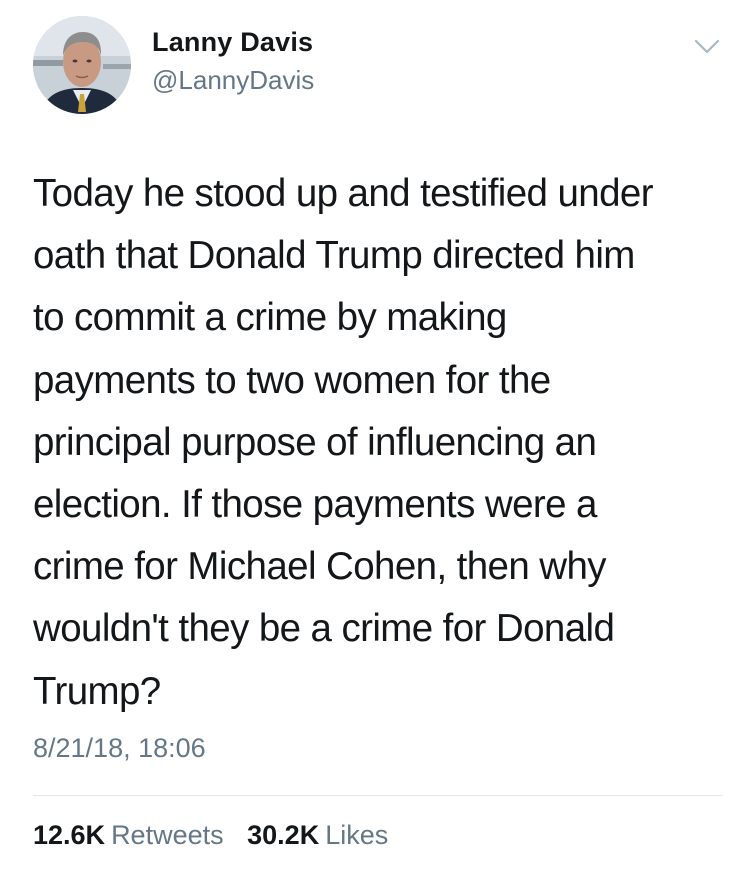 This screenshot has height=875, width=750. I want to click on author-handle: @LannyDavis, so click(233, 80).